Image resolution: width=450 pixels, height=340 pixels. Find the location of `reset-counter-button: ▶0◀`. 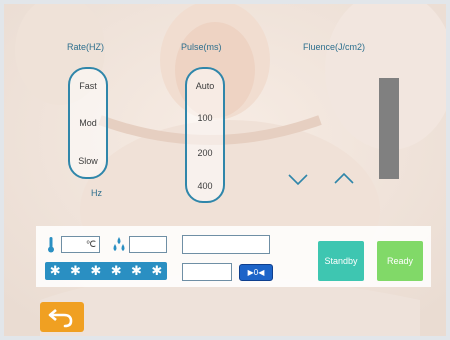

reset-counter-button: ▶0◀ is located at coordinates (256, 272).